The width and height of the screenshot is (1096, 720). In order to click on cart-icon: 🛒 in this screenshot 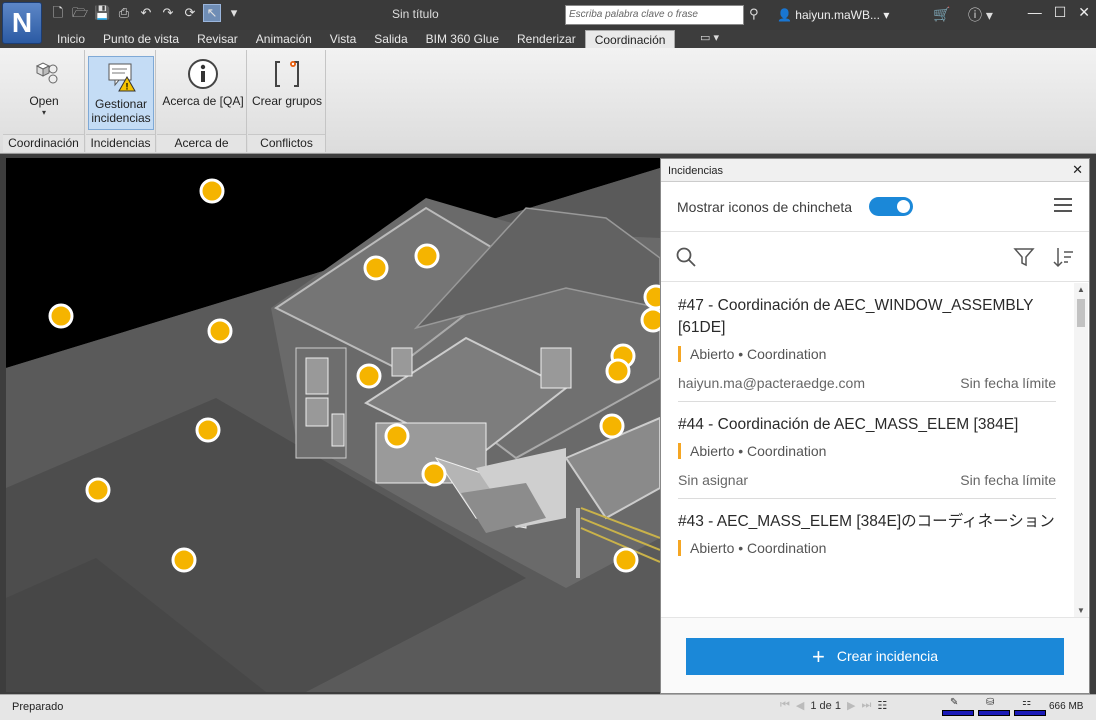, I will do `click(941, 14)`.